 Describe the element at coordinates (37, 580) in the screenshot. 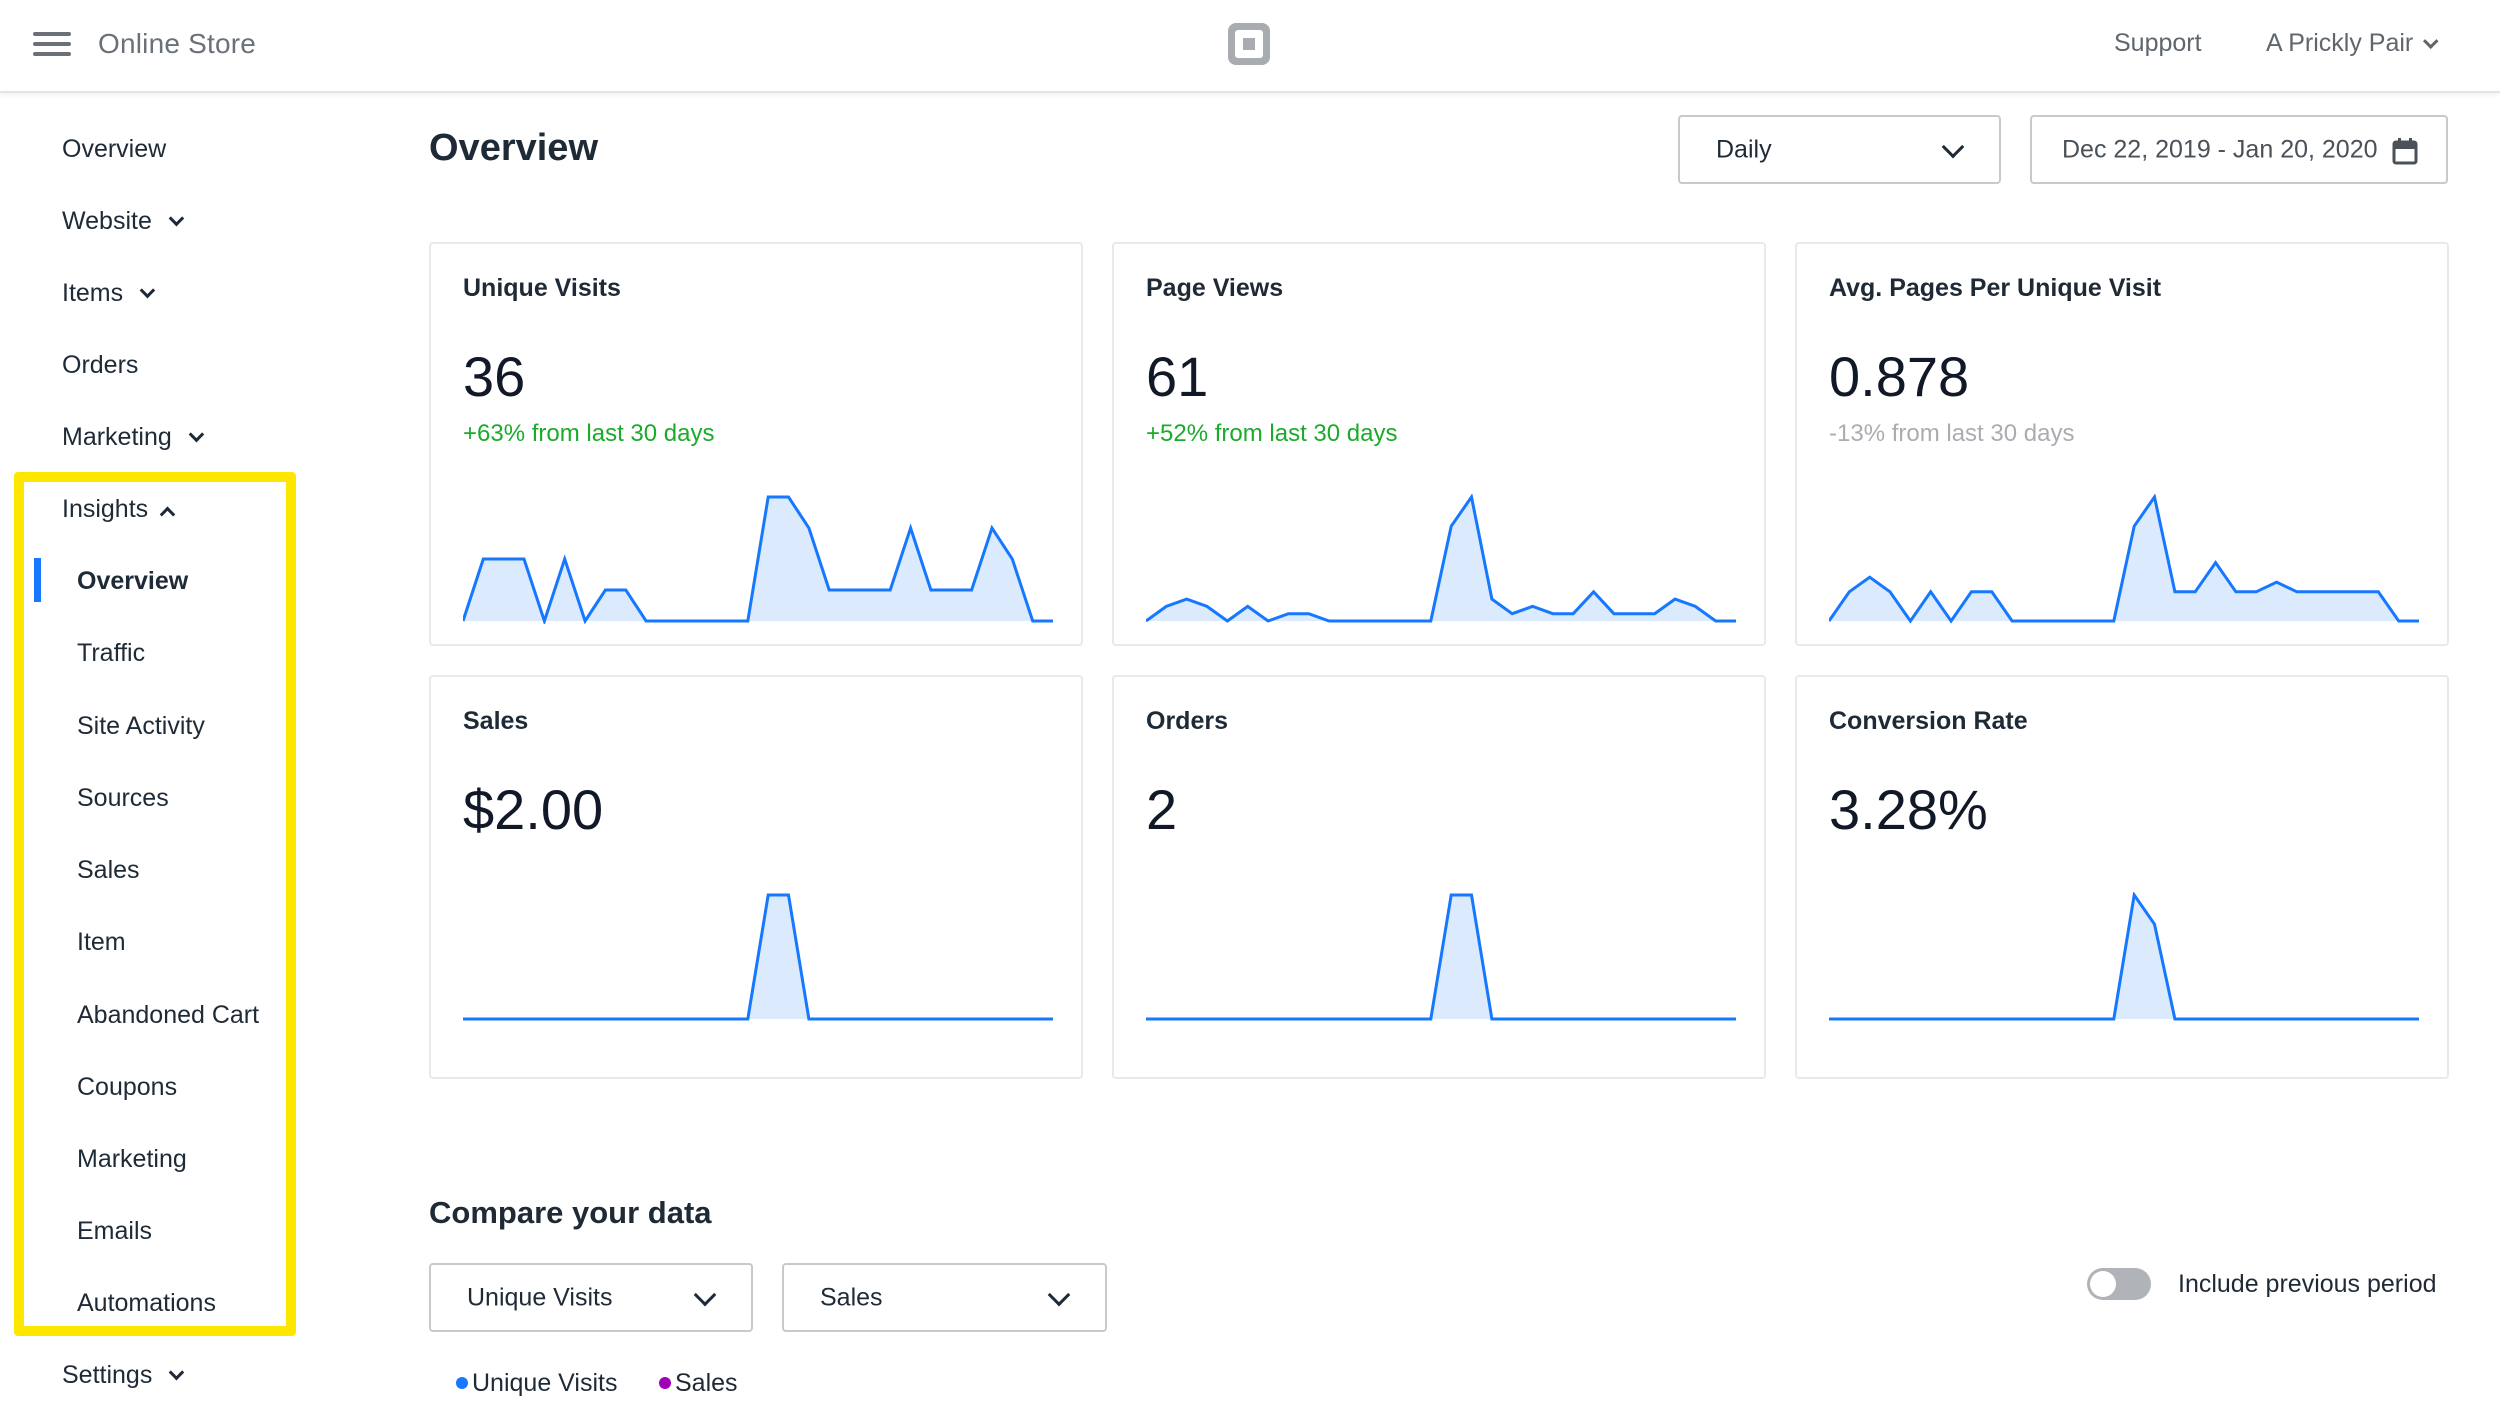

I see `active-indicator` at that location.